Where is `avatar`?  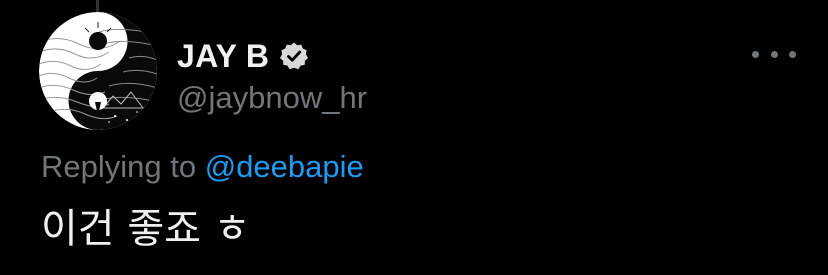
avatar is located at coordinates (98, 71).